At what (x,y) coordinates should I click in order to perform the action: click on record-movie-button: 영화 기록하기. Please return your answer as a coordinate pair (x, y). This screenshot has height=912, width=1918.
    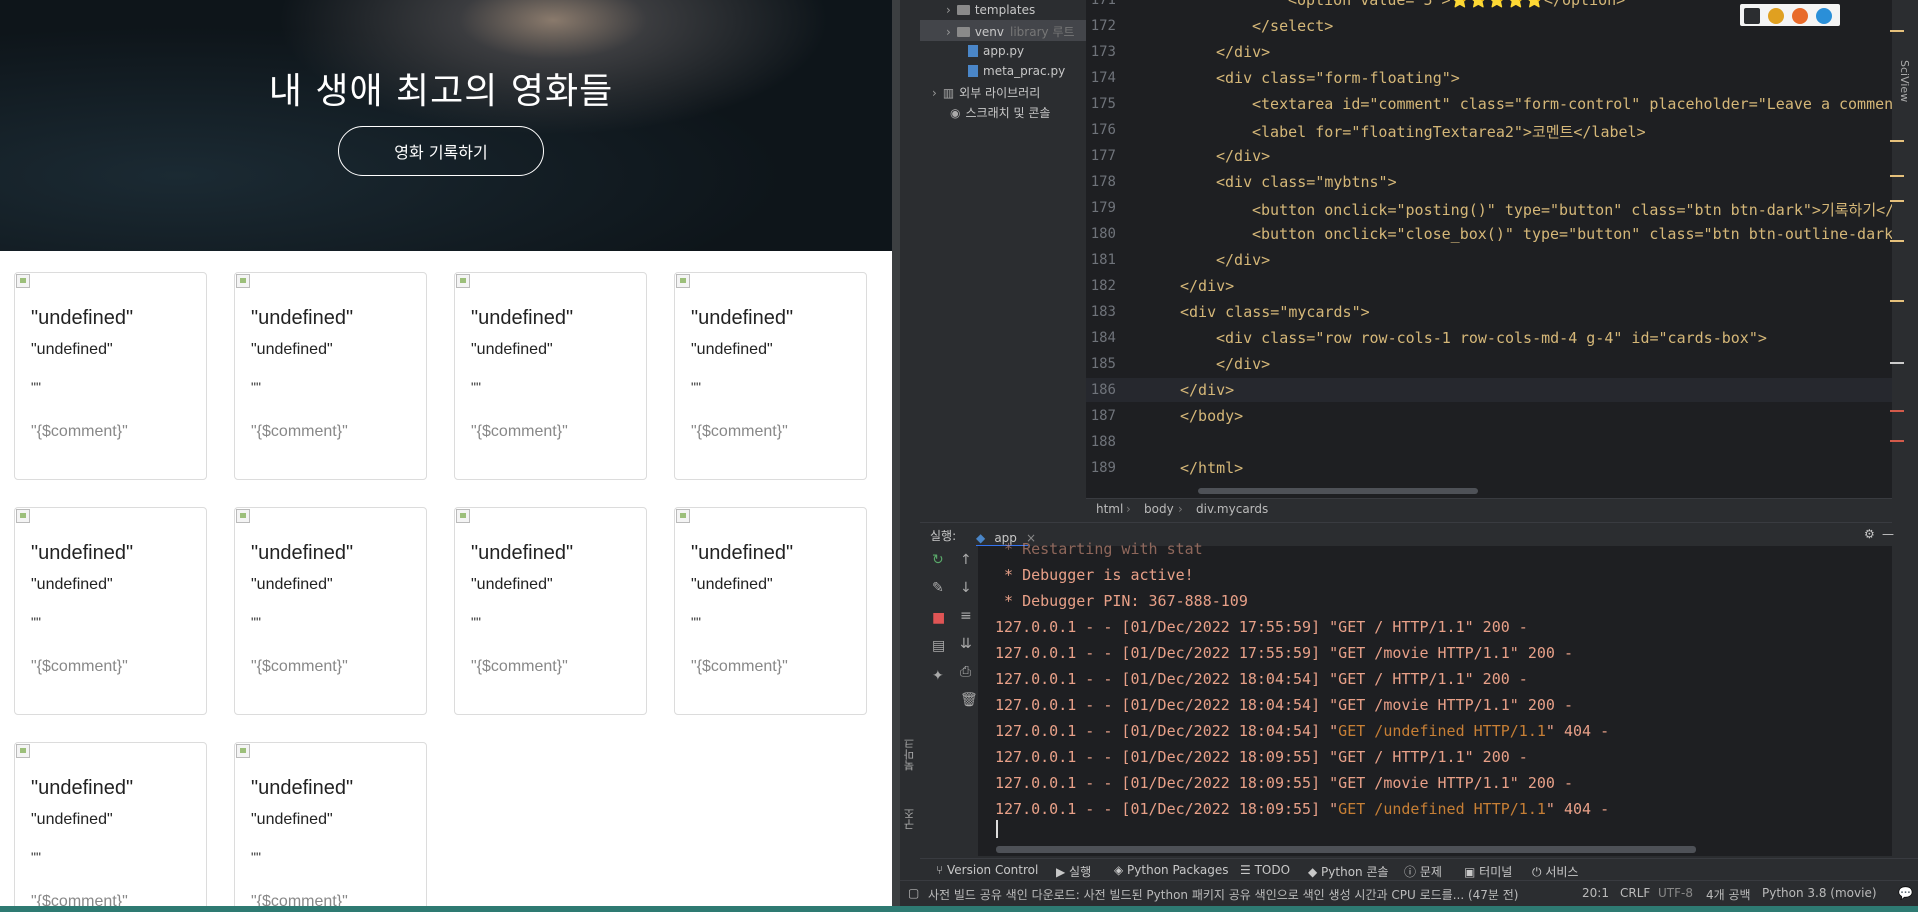
    Looking at the image, I should click on (441, 151).